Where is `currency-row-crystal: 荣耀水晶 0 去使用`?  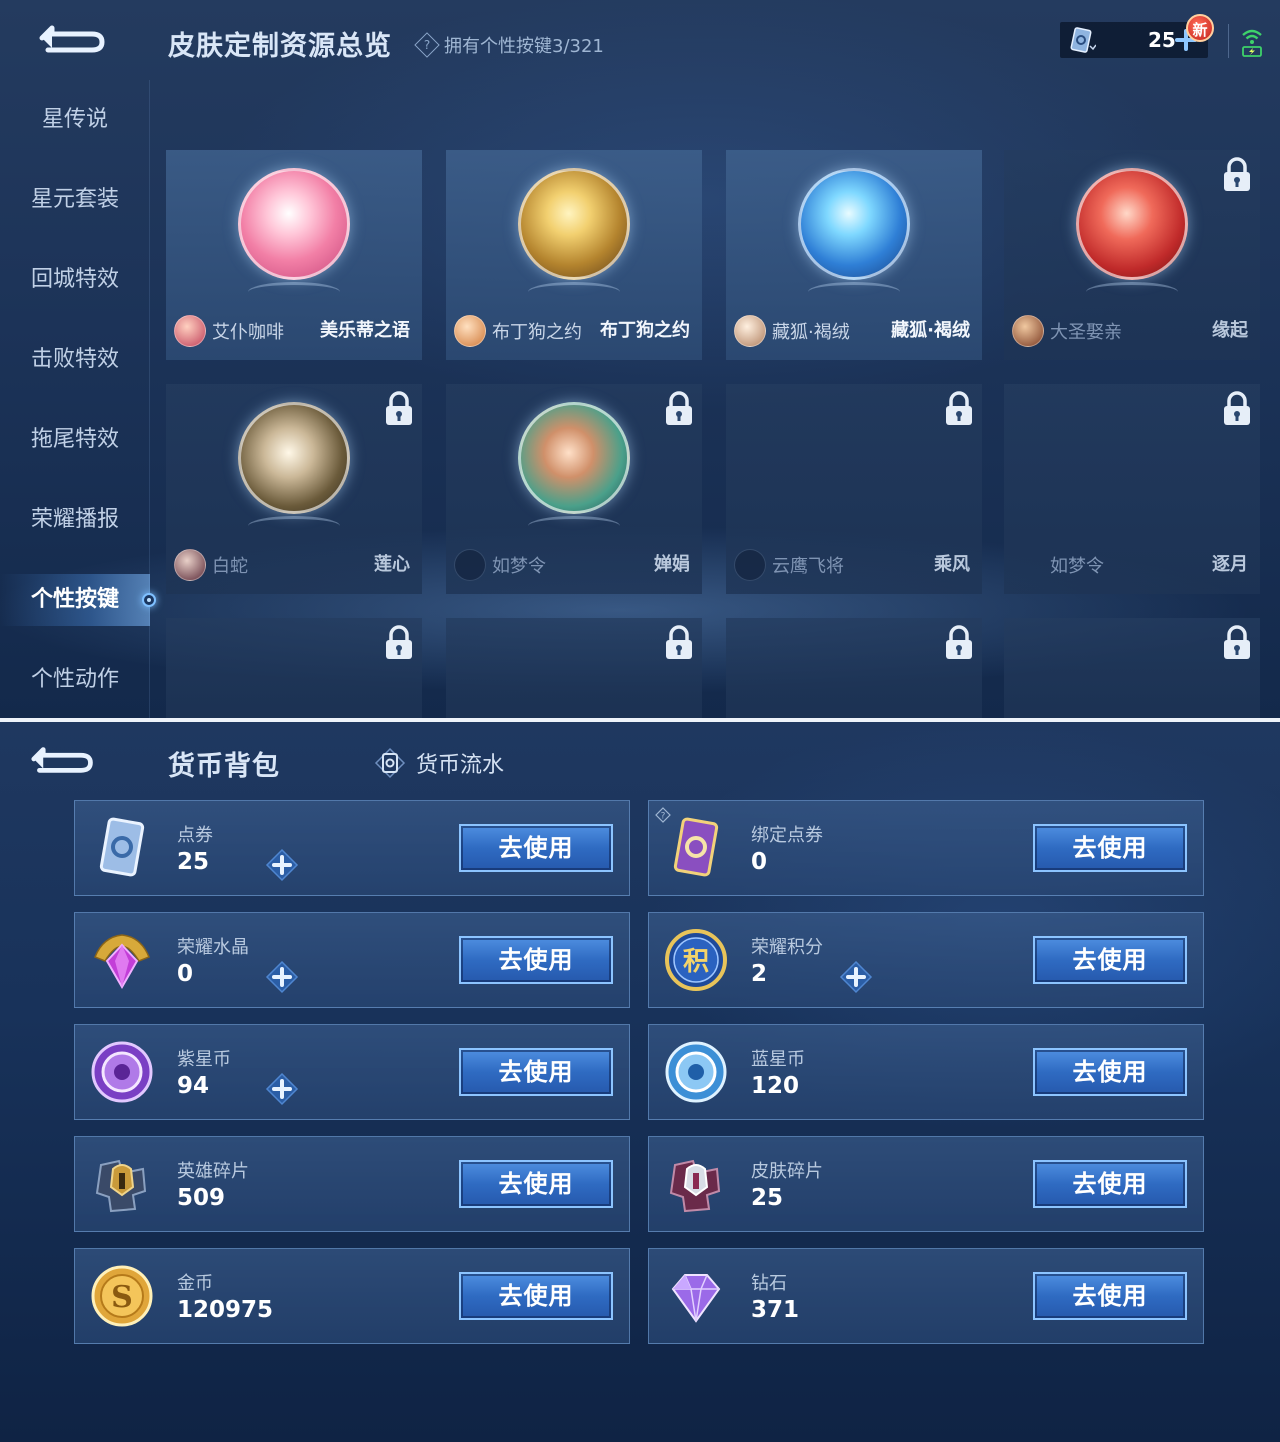 currency-row-crystal: 荣耀水晶 0 去使用 is located at coordinates (352, 960).